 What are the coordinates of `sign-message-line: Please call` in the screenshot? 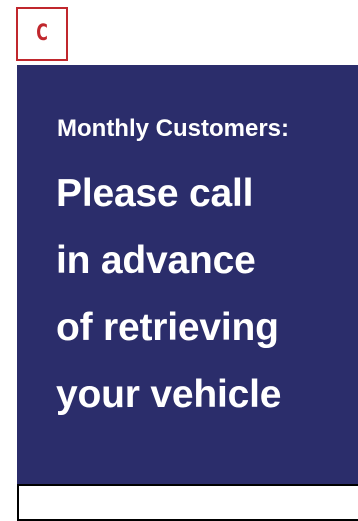 It's located at (155, 193).